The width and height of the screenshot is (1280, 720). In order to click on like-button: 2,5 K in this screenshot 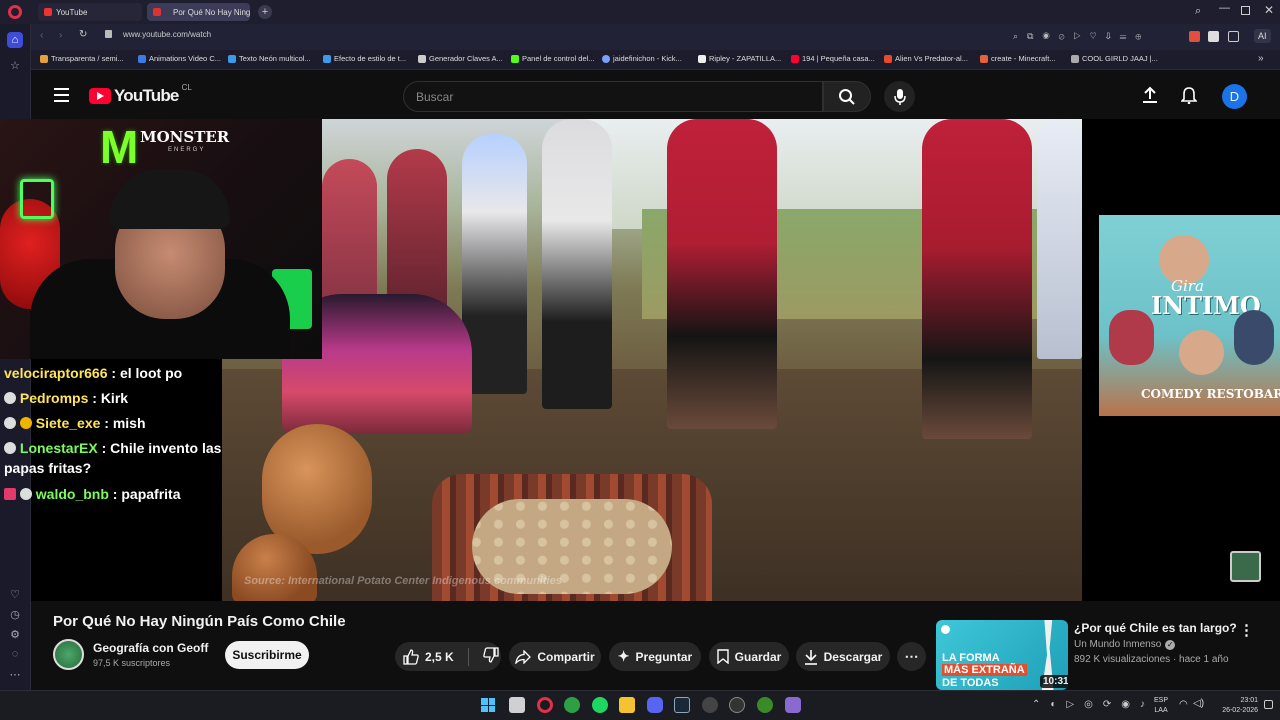, I will do `click(428, 656)`.